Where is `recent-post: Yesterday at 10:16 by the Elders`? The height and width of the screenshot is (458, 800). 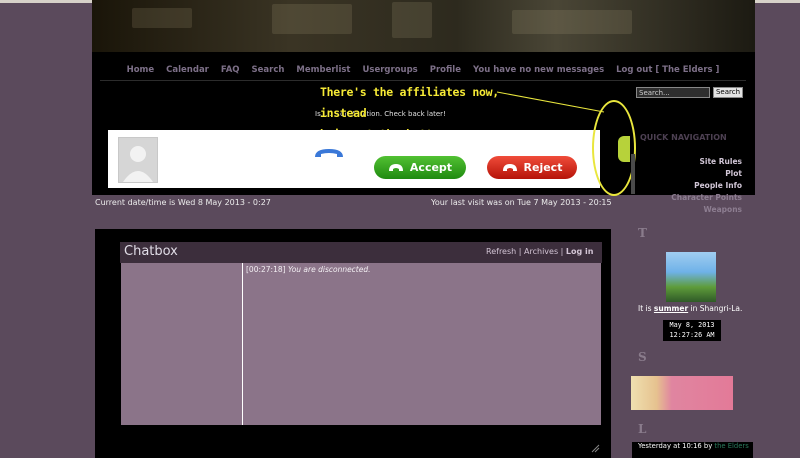
recent-post: Yesterday at 10:16 by the Elders is located at coordinates (692, 450).